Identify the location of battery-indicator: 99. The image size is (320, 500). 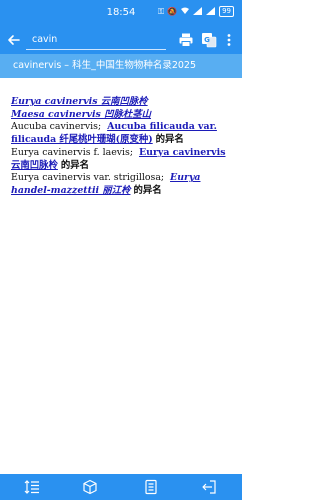
(226, 11).